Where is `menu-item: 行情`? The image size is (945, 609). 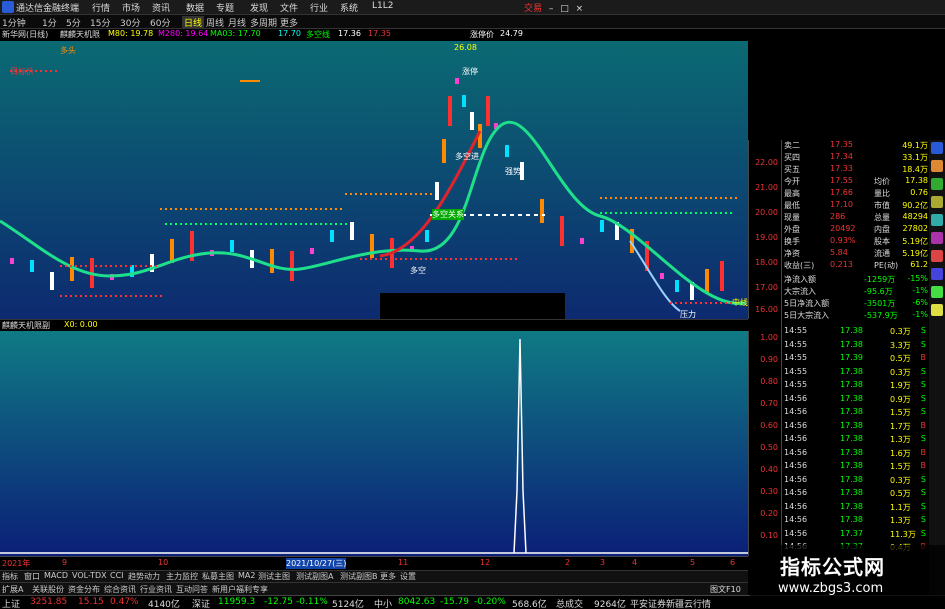 menu-item: 行情 is located at coordinates (101, 7).